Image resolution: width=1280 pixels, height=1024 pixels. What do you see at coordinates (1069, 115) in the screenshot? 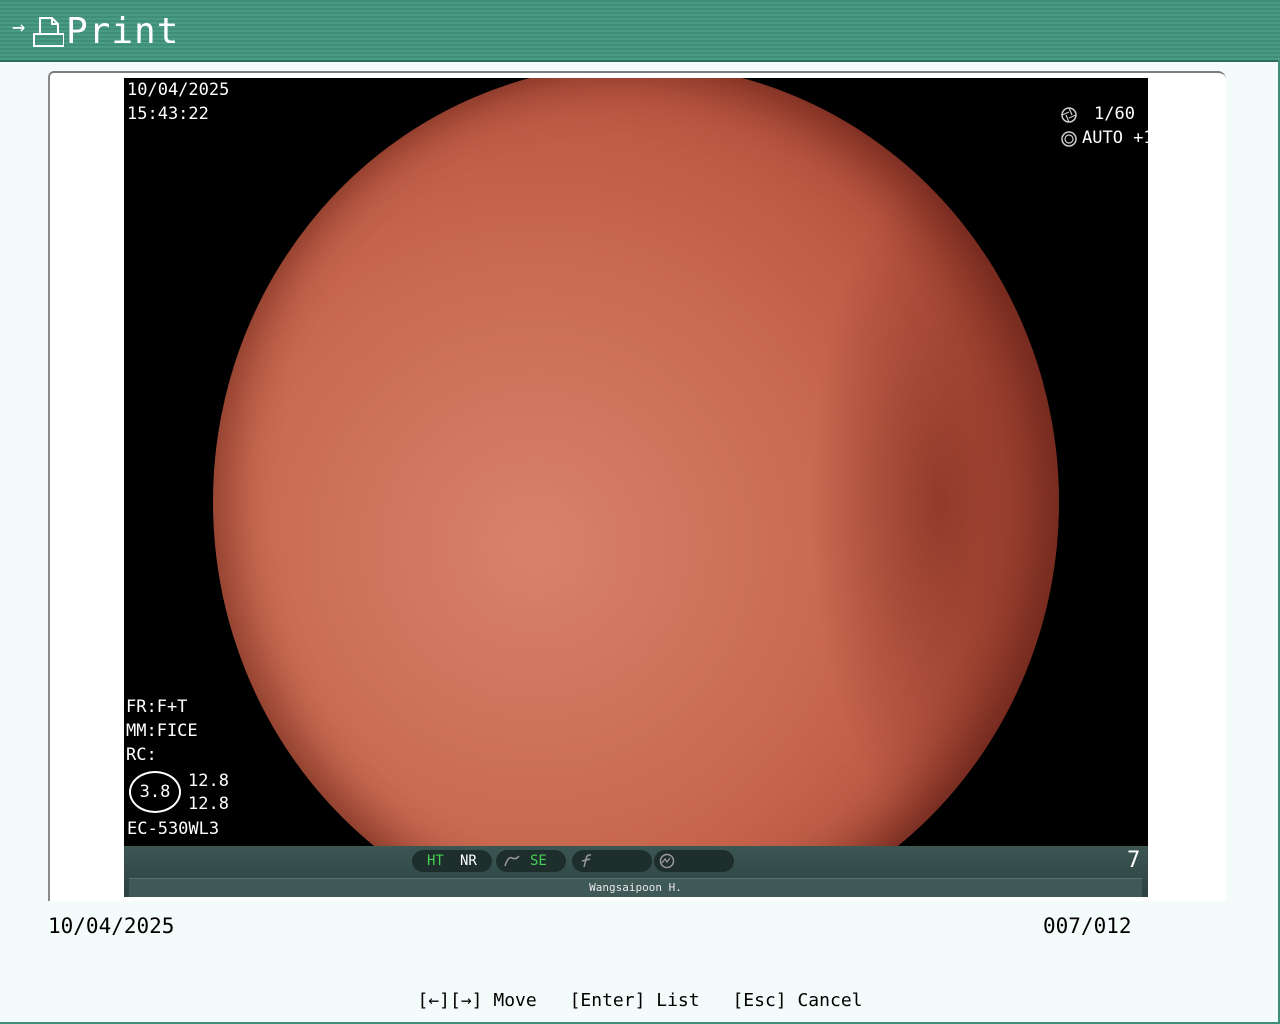
I see `shutter-icon` at bounding box center [1069, 115].